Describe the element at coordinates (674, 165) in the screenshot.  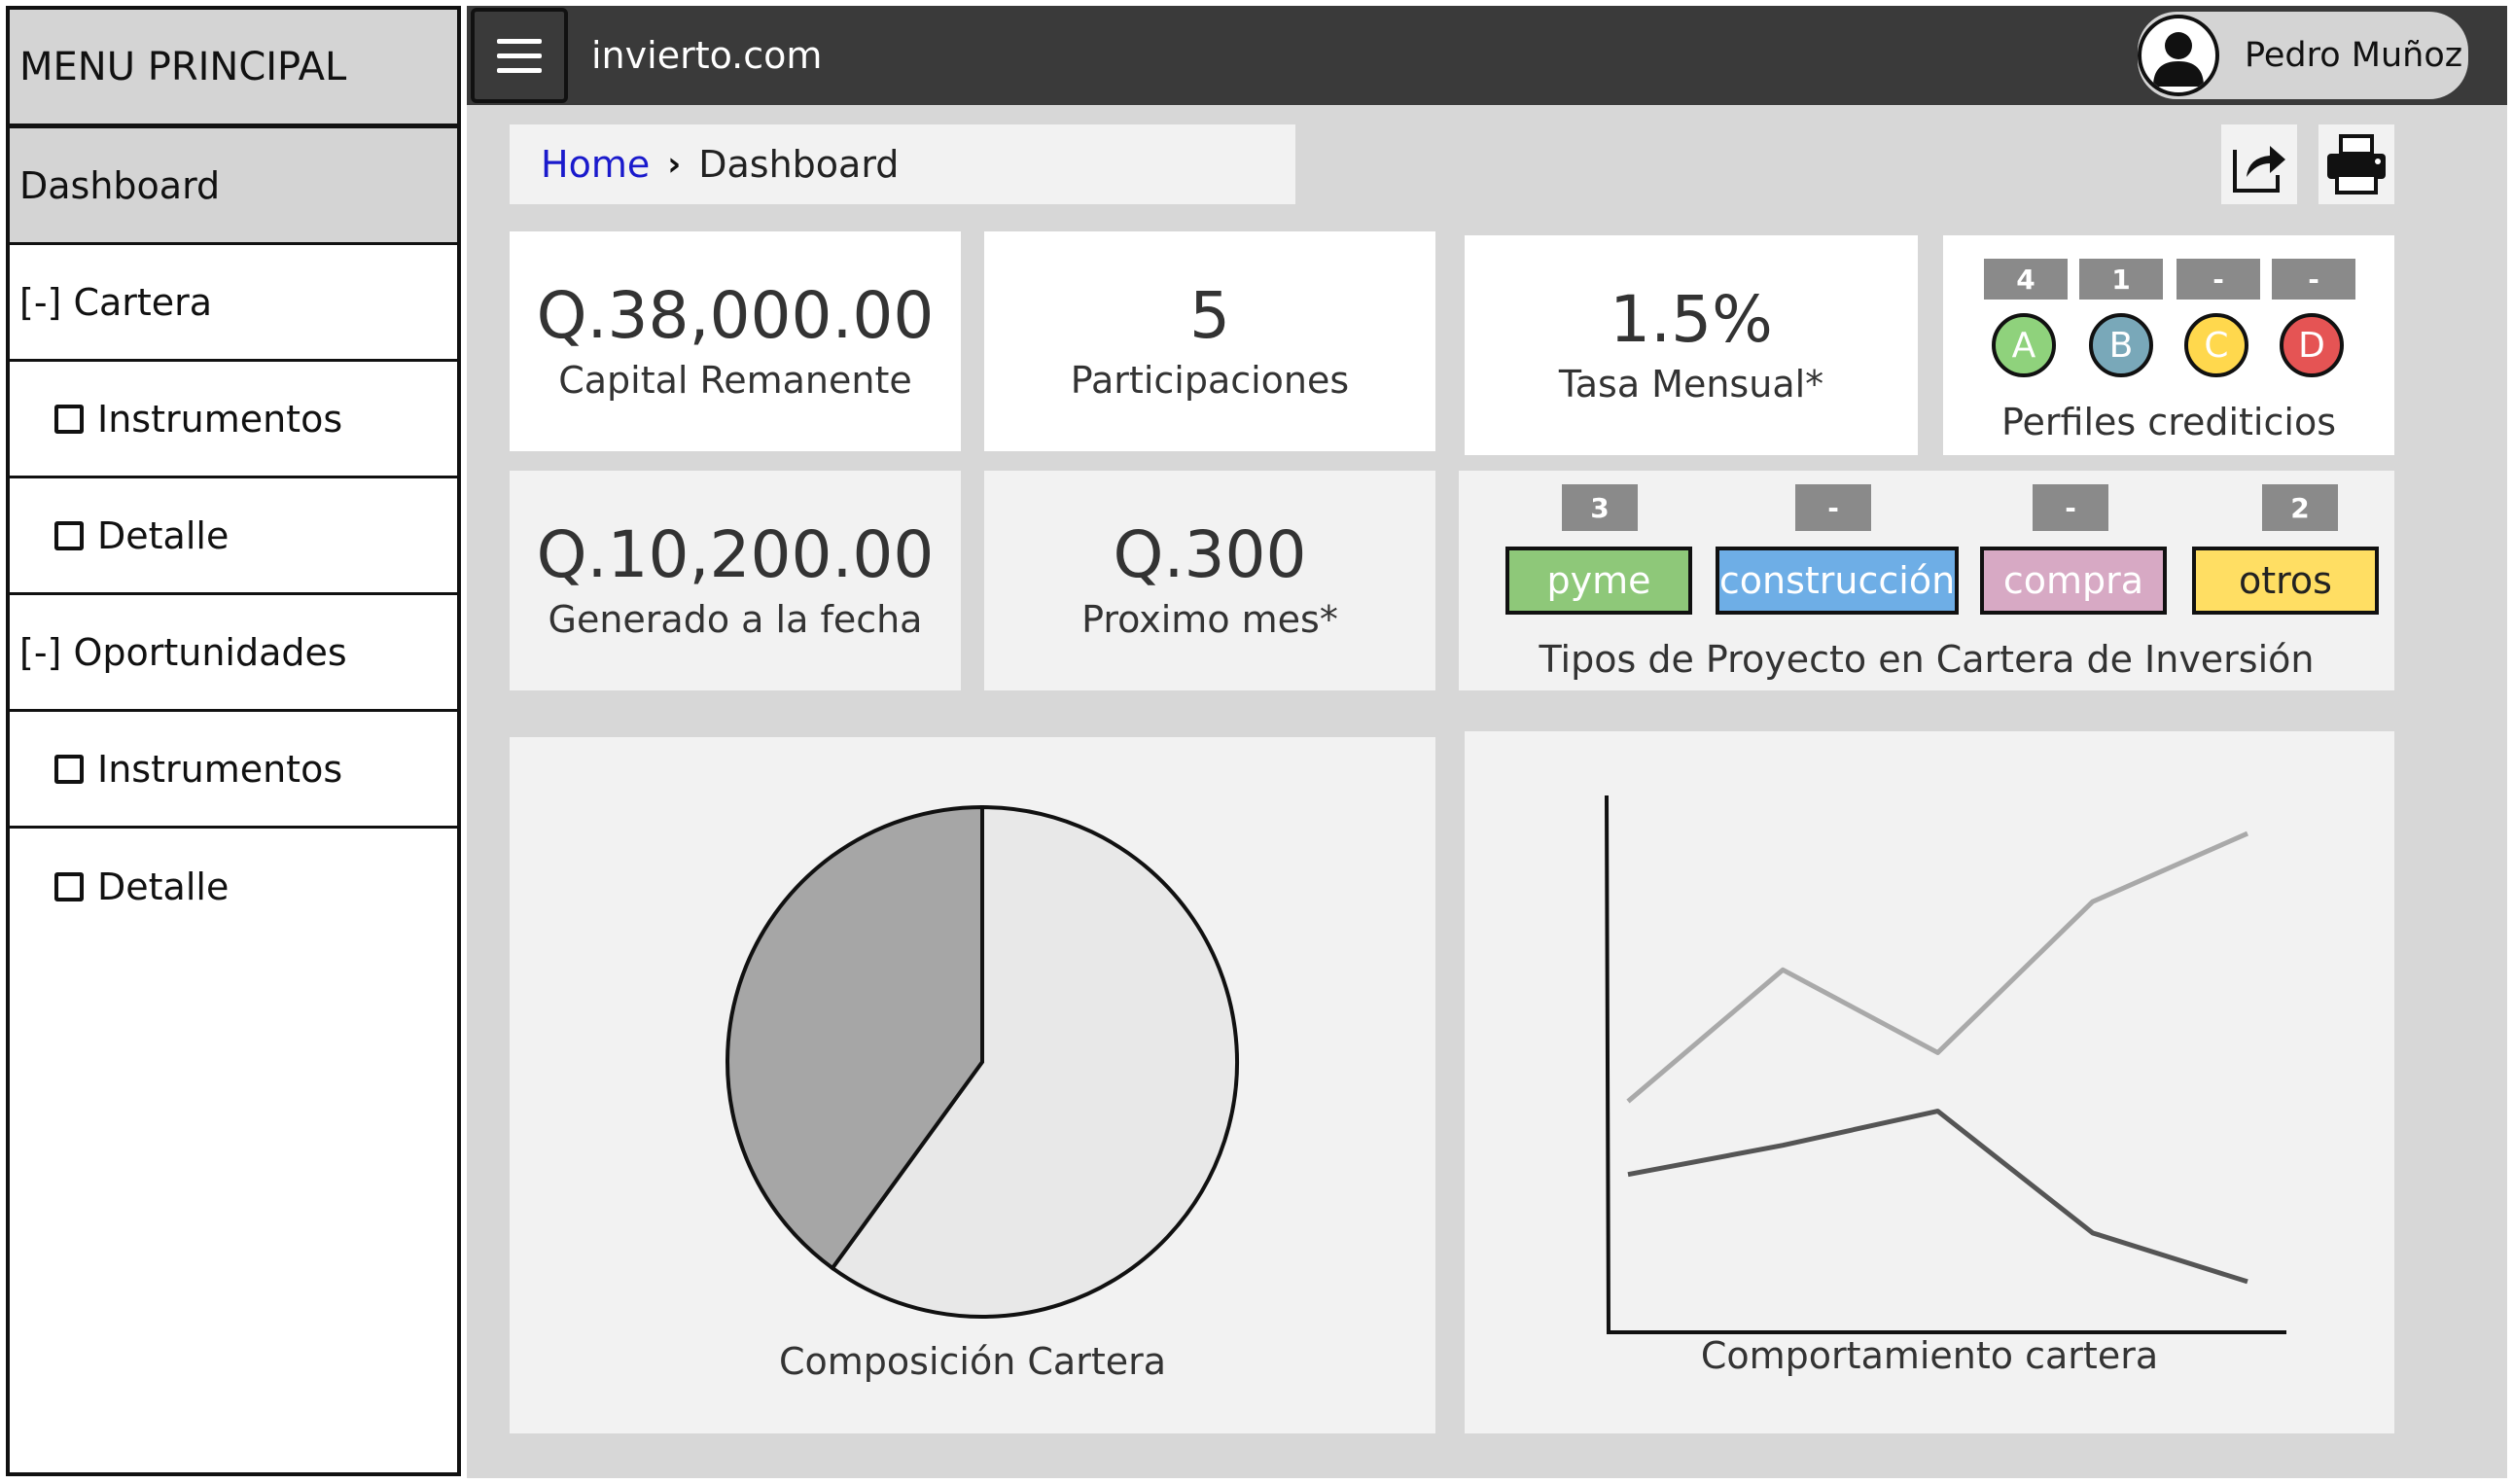
I see `chevron-right-icon: ›` at that location.